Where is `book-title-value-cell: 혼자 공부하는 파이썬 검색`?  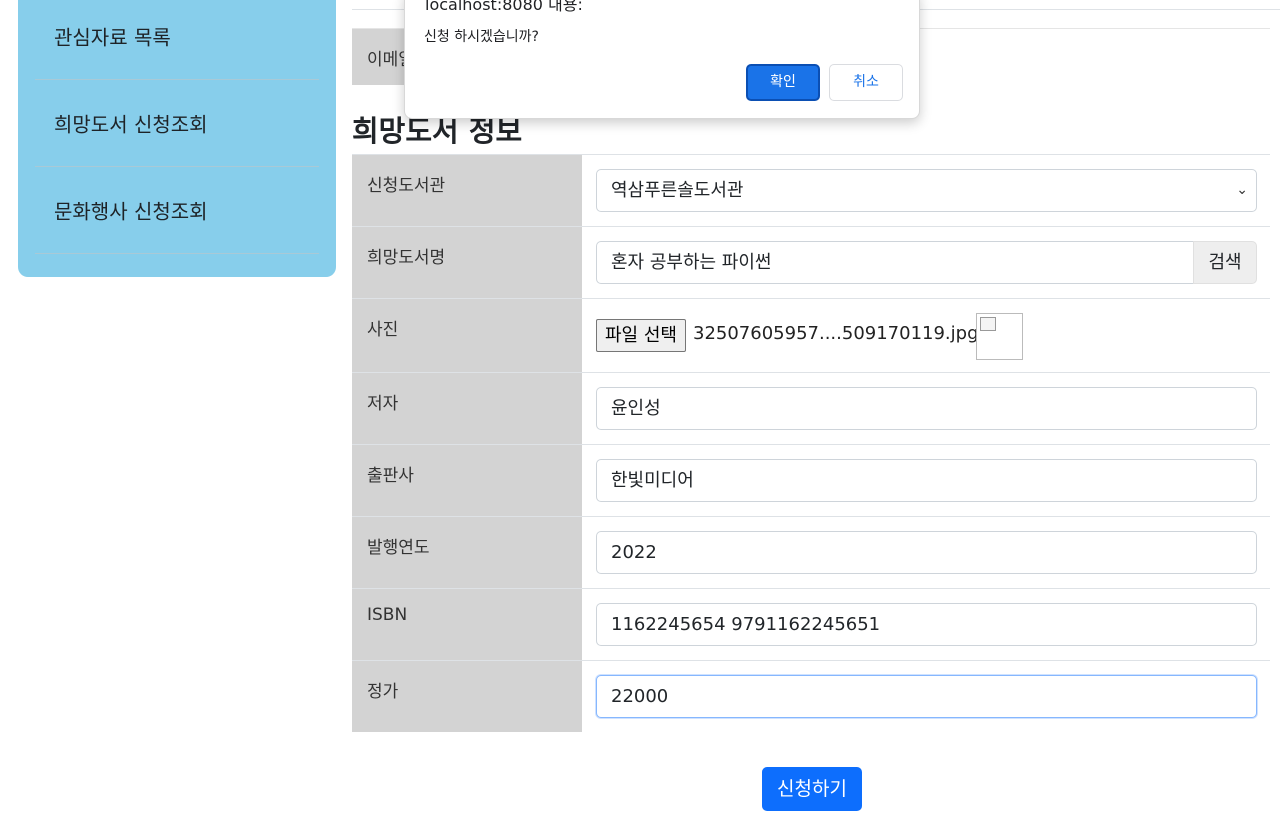 book-title-value-cell: 혼자 공부하는 파이썬 검색 is located at coordinates (926, 262).